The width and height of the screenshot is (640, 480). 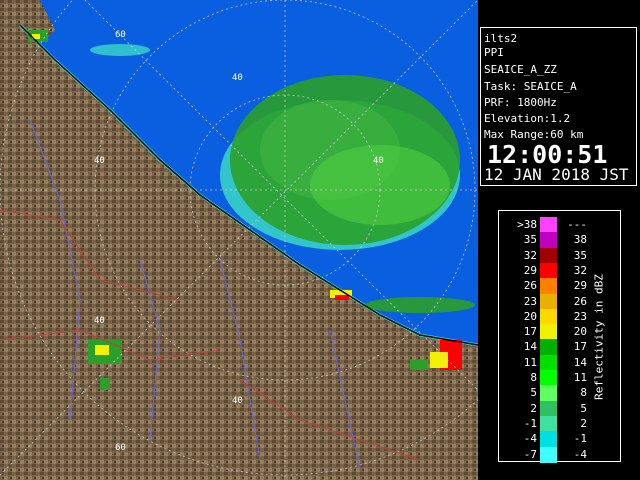 I want to click on legend-low-value: >38, so click(x=527, y=224).